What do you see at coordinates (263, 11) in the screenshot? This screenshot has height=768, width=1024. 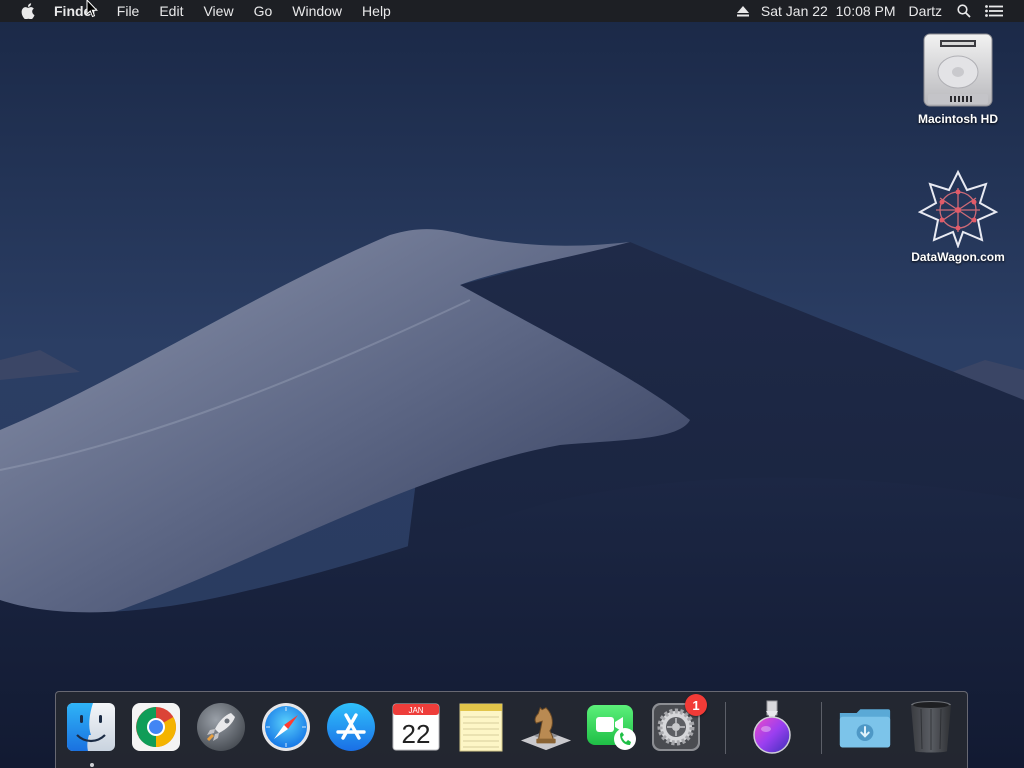 I see `menu-go: Go` at bounding box center [263, 11].